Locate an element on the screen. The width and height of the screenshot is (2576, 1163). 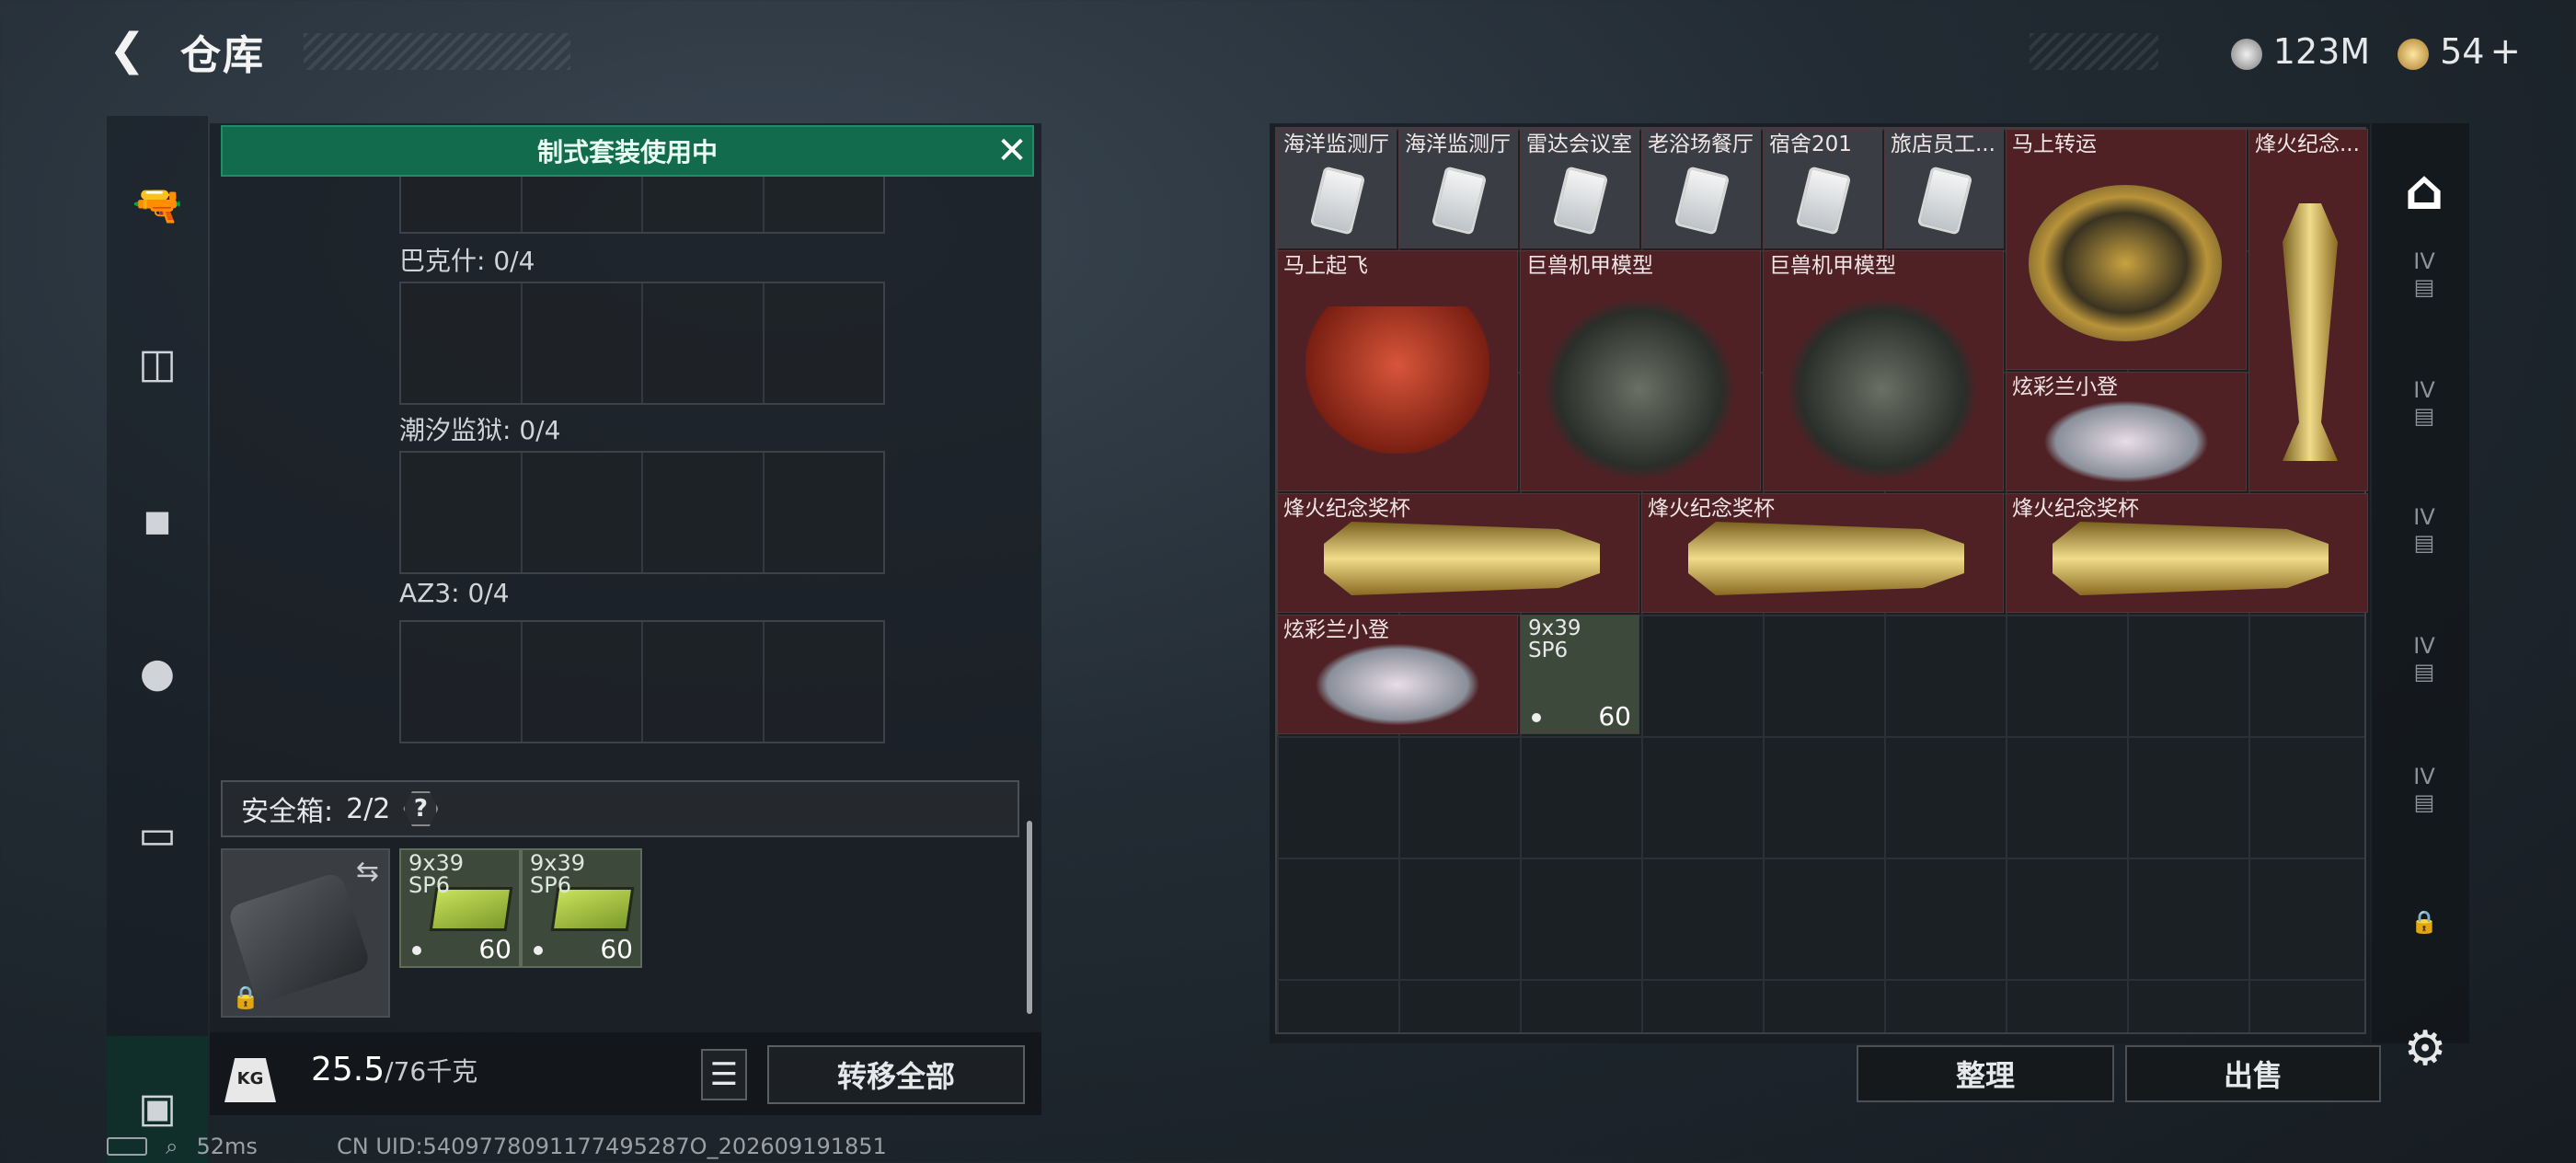
list-view-icon: ☰ is located at coordinates (724, 1075).